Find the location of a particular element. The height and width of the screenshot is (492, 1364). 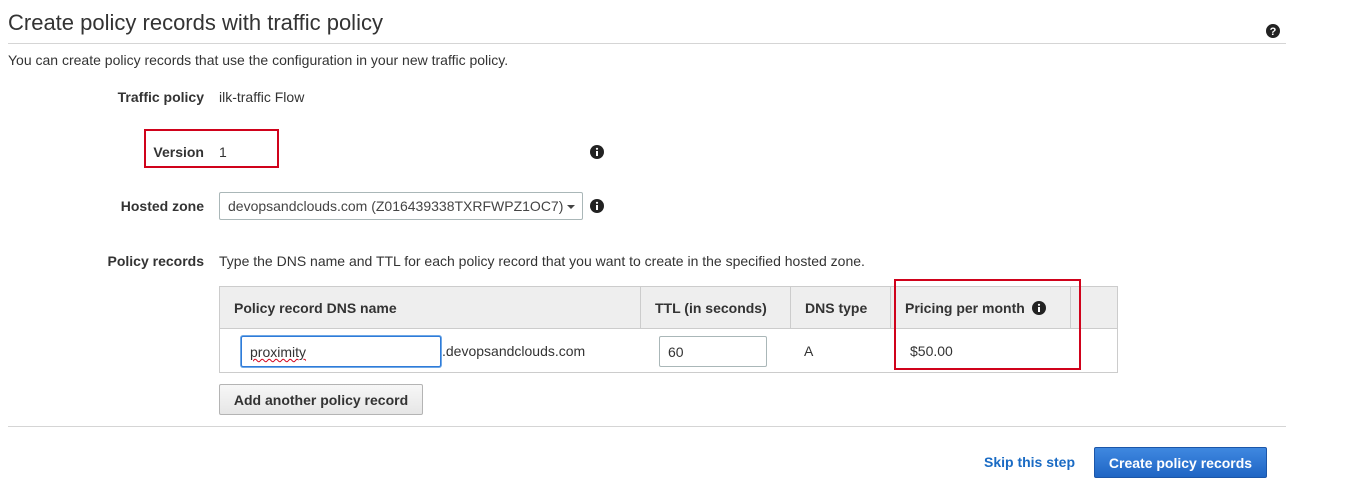

ttl-input-value: 60 is located at coordinates (676, 352).